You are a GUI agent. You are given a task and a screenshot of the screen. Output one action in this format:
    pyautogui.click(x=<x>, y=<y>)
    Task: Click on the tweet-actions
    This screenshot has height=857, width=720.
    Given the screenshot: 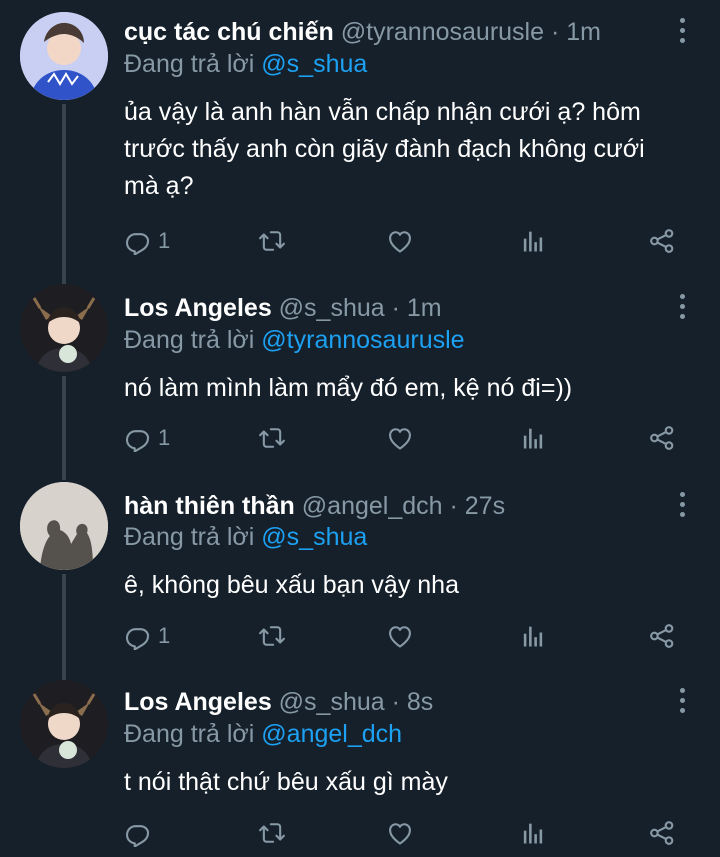 What is the action you would take?
    pyautogui.click(x=404, y=833)
    